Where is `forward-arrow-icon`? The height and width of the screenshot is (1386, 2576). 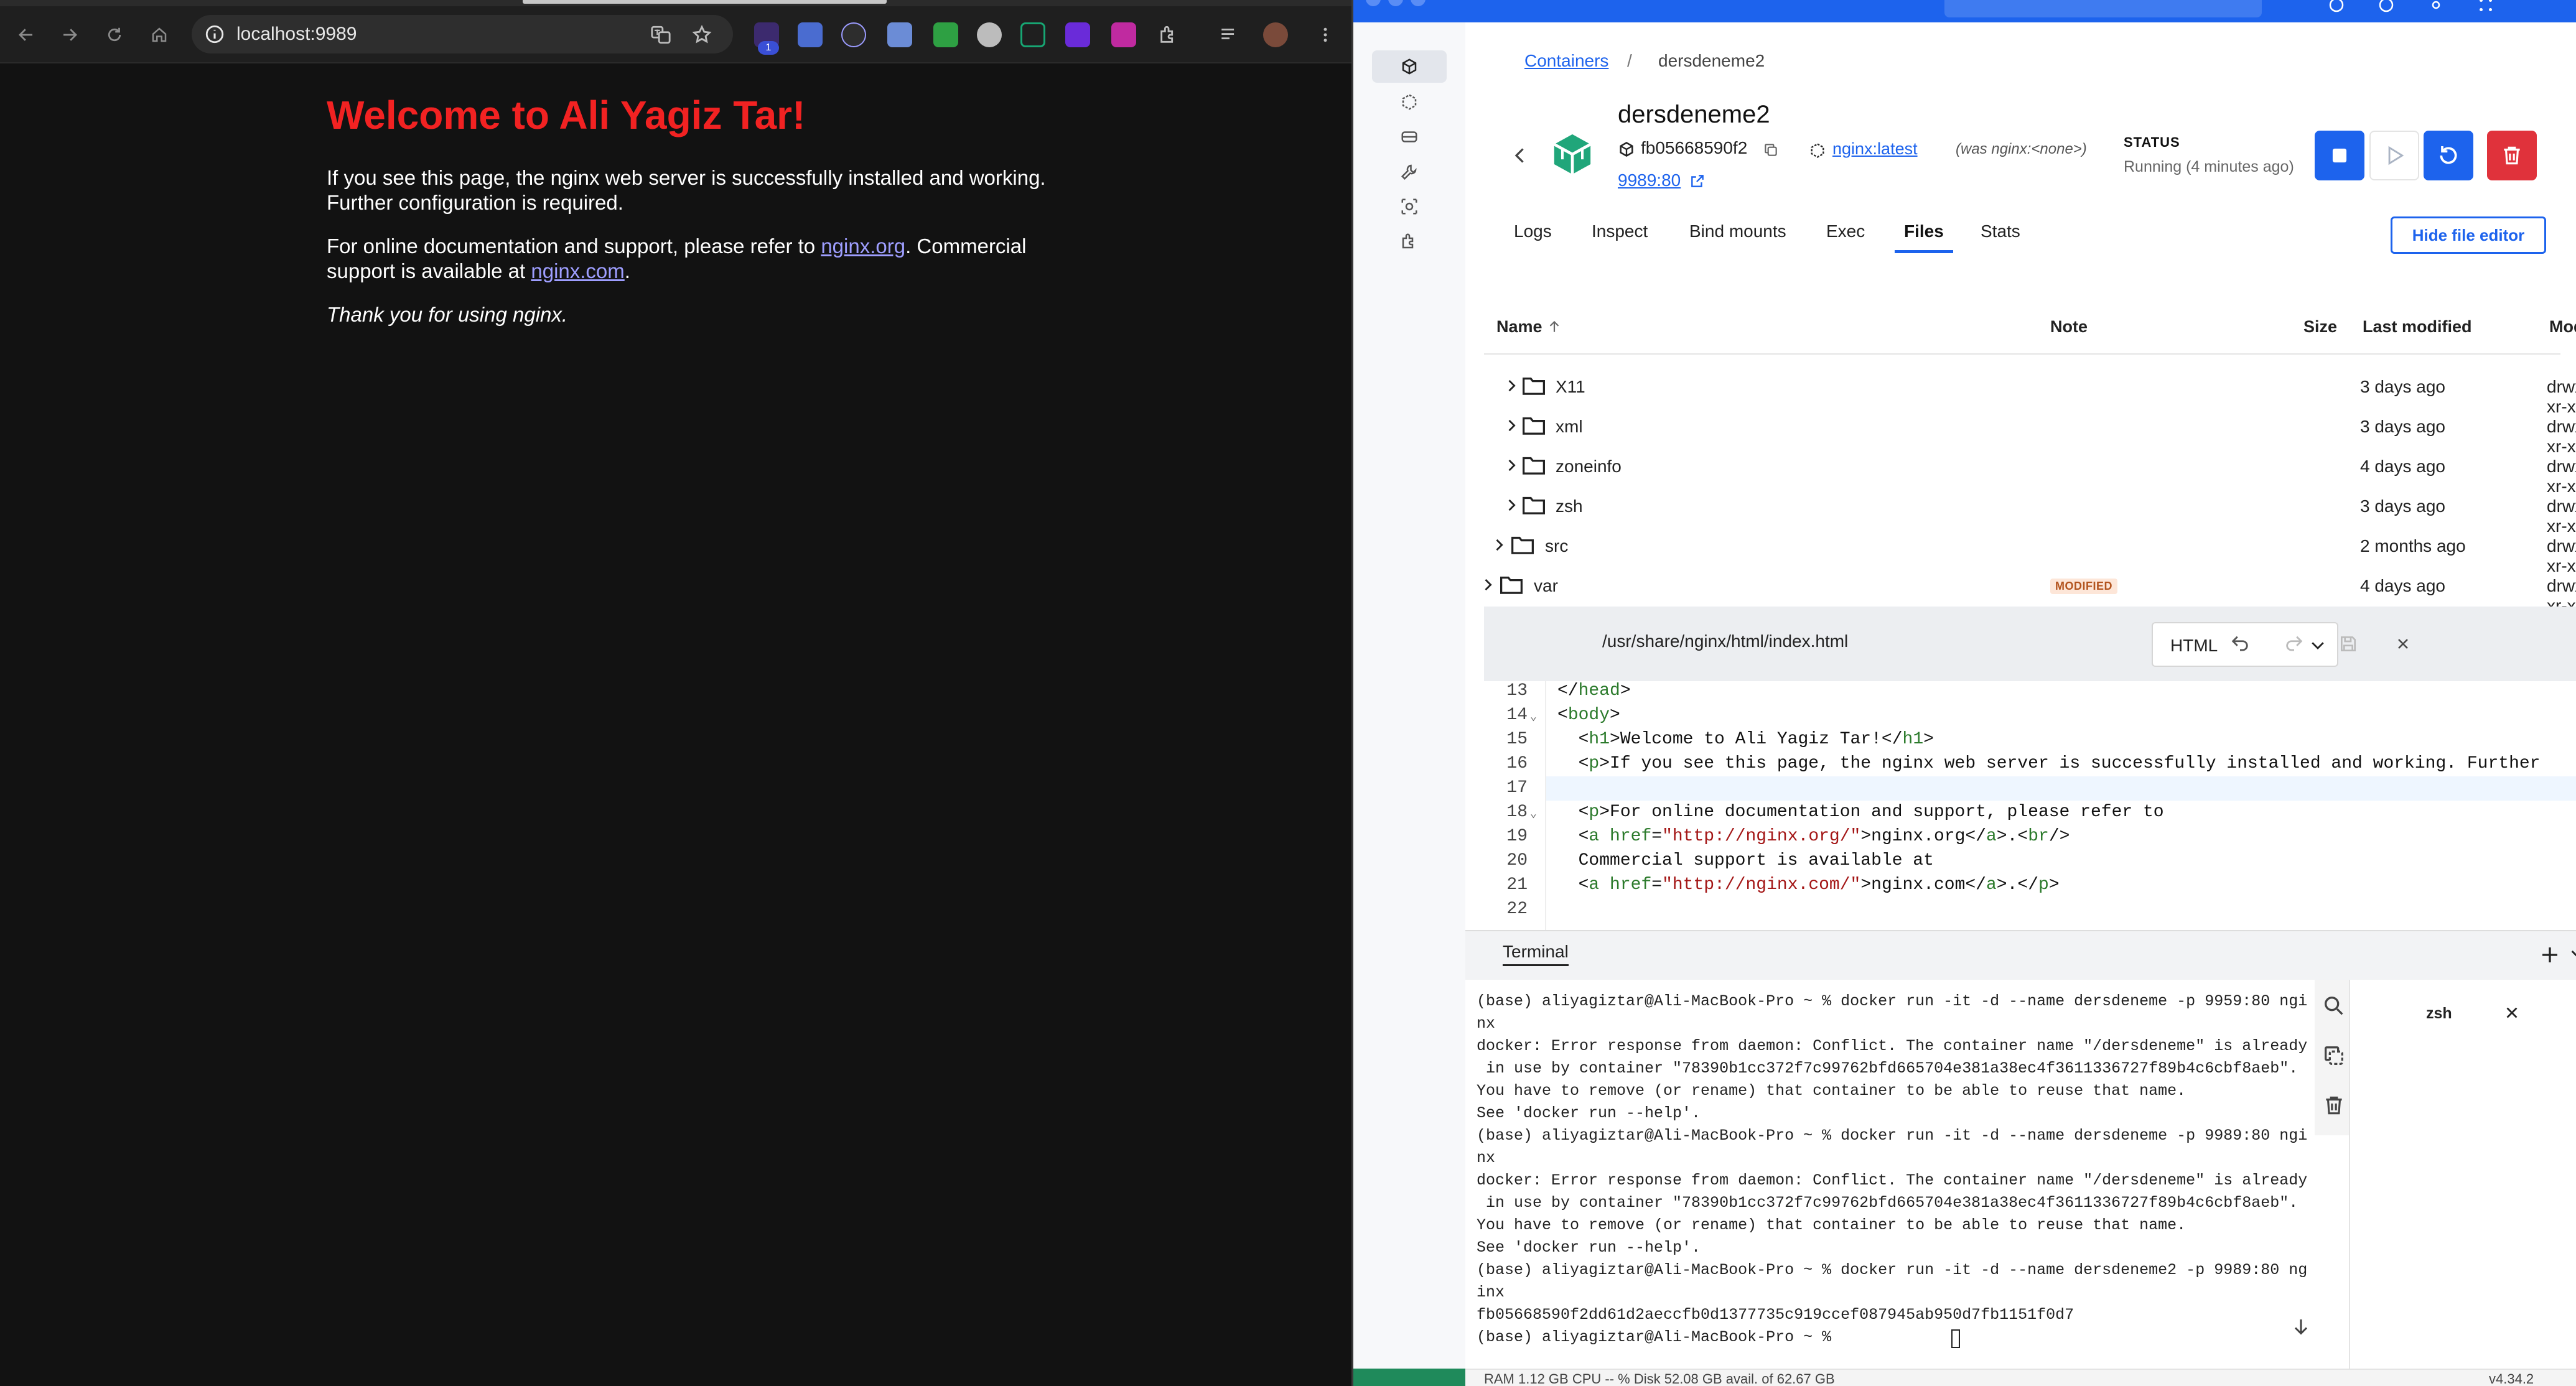 forward-arrow-icon is located at coordinates (69, 35).